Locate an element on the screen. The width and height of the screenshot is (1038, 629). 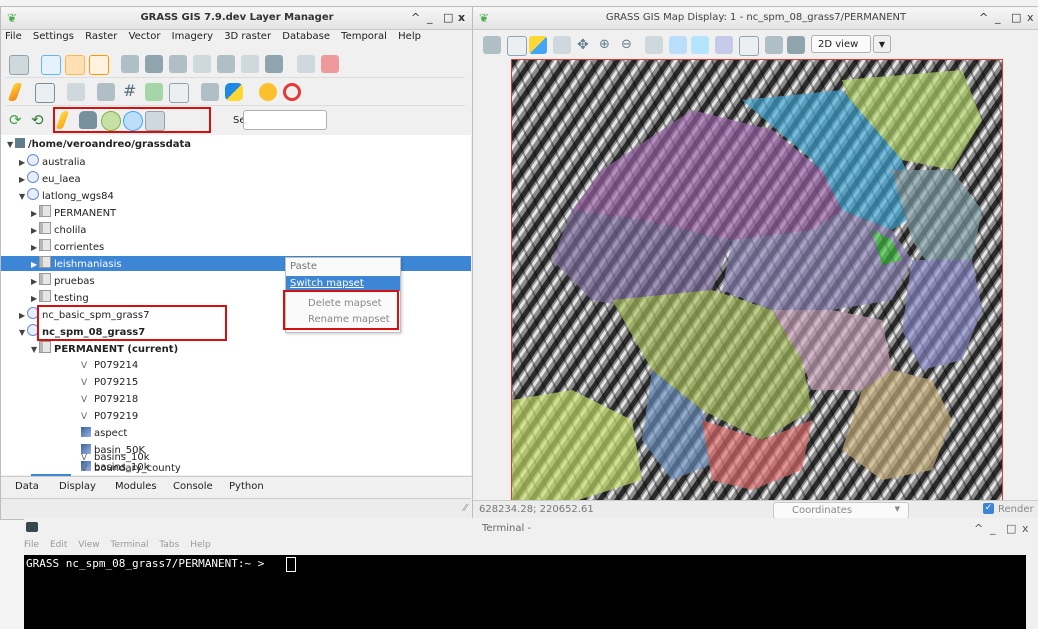
psmap-icon is located at coordinates (179, 93).